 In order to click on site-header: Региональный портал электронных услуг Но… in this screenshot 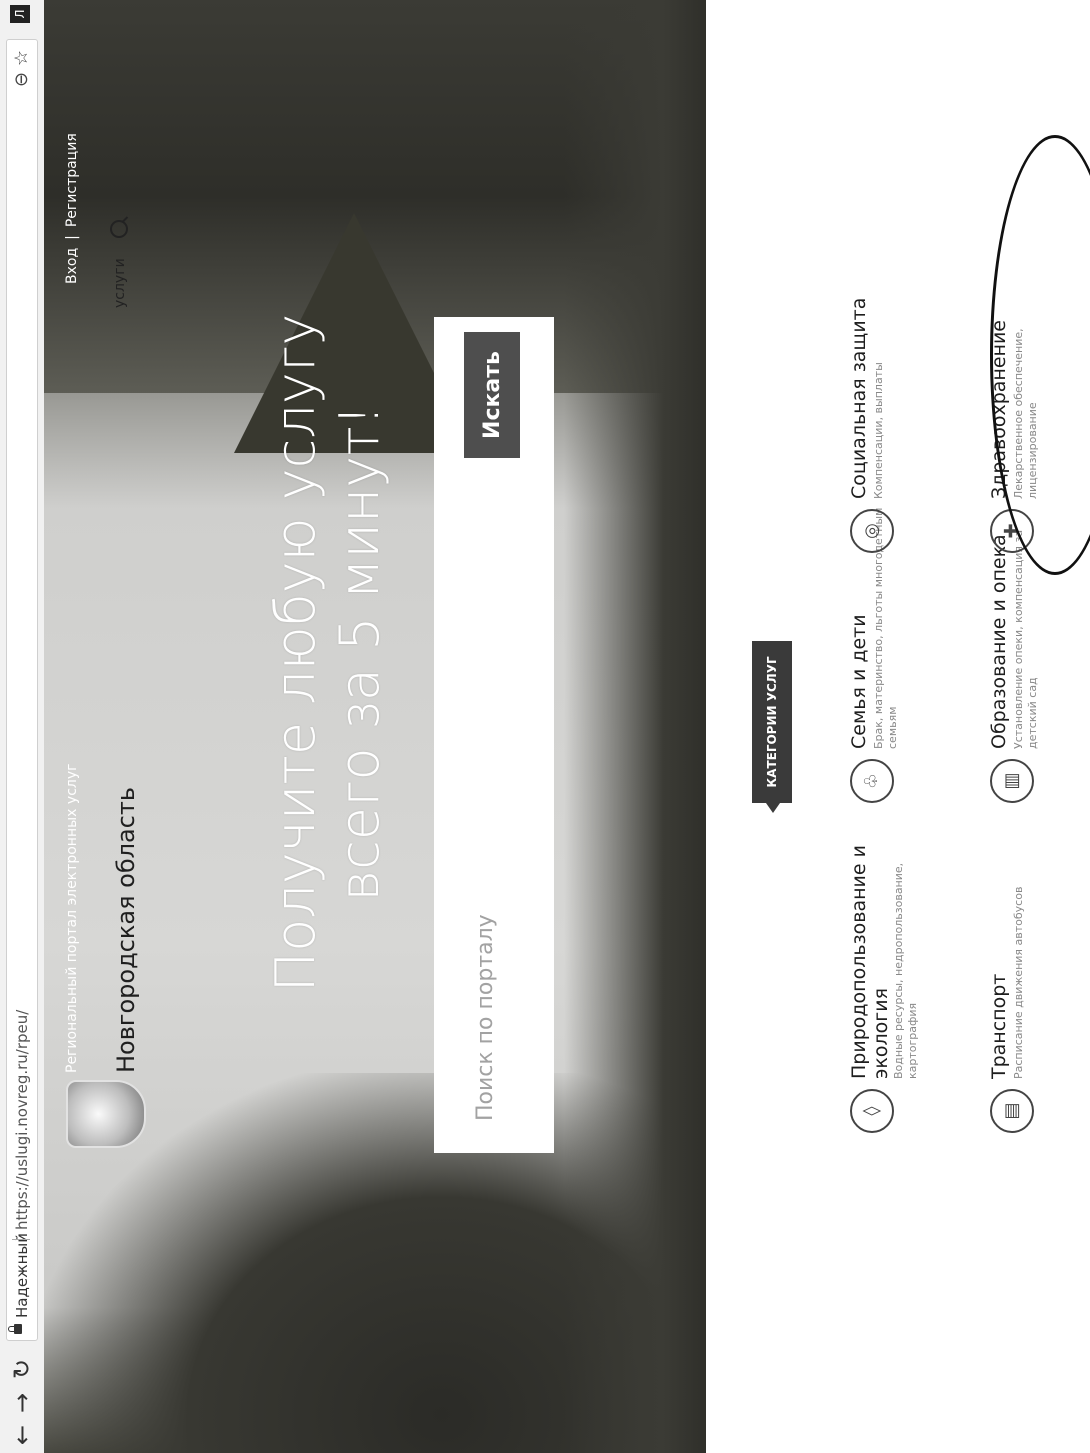, I will do `click(95, 726)`.